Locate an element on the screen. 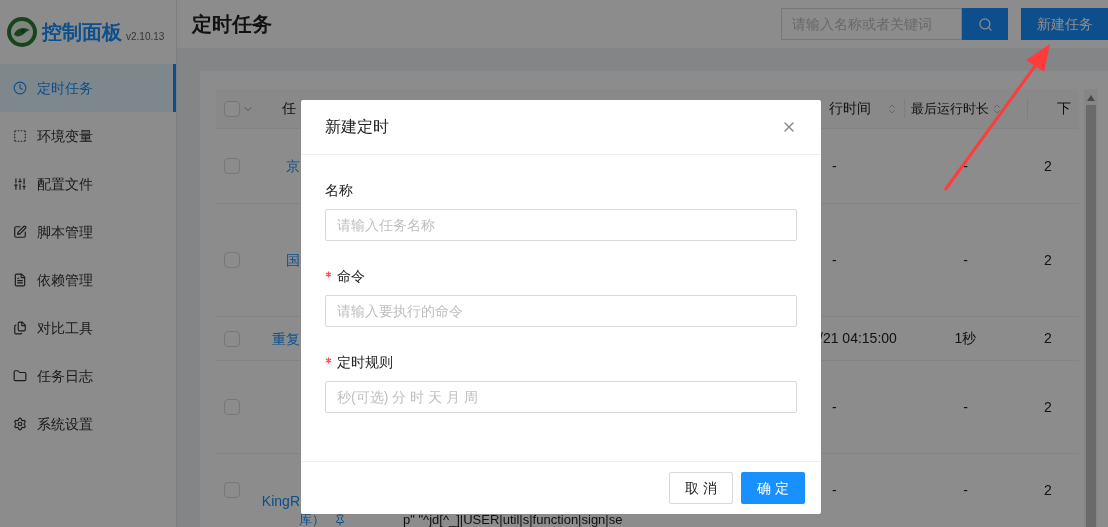 This screenshot has width=1108, height=527. column-header: 下 is located at coordinates (1064, 108).